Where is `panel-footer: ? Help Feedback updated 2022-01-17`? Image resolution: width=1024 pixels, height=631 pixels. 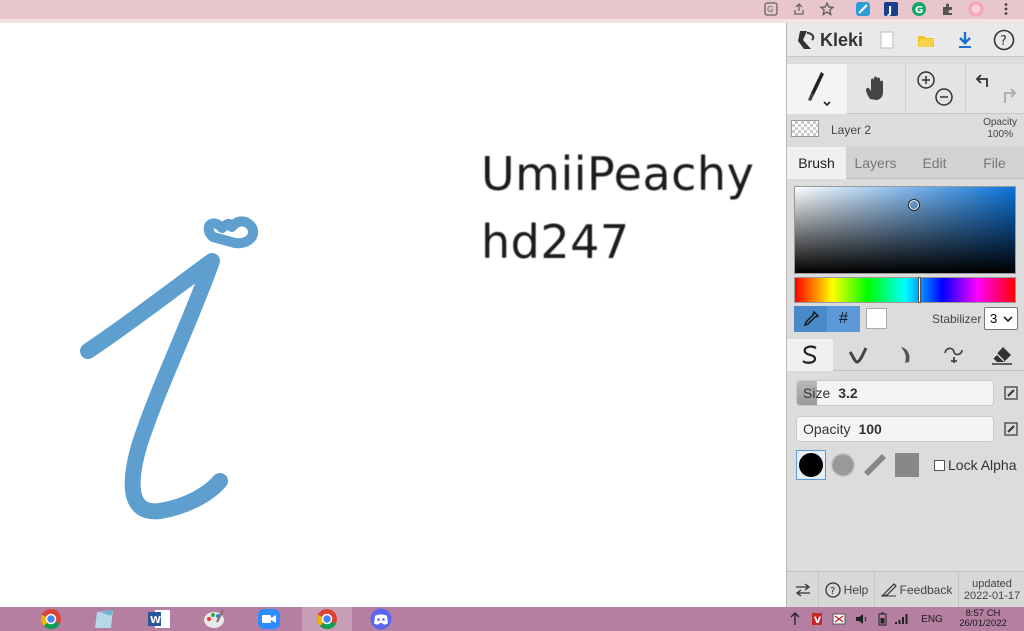 panel-footer: ? Help Feedback updated 2022-01-17 is located at coordinates (905, 589).